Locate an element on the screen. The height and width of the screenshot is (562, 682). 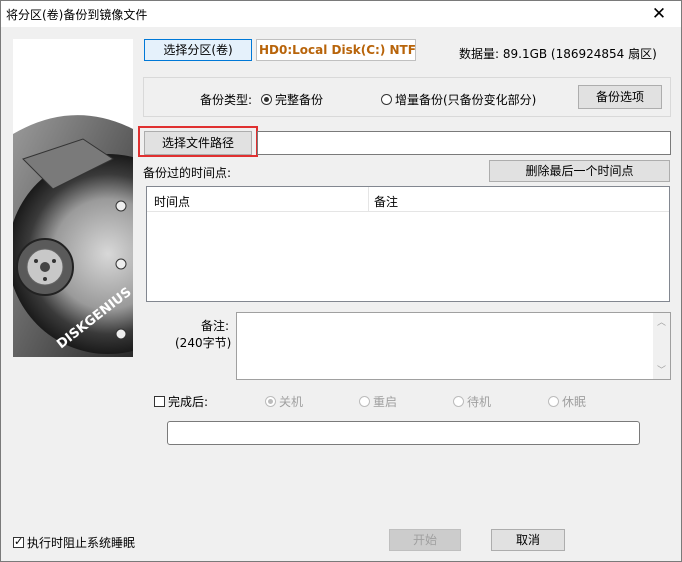
radio-incremental-backup: 增量备份(只备份变化部分) is located at coordinates (458, 99).